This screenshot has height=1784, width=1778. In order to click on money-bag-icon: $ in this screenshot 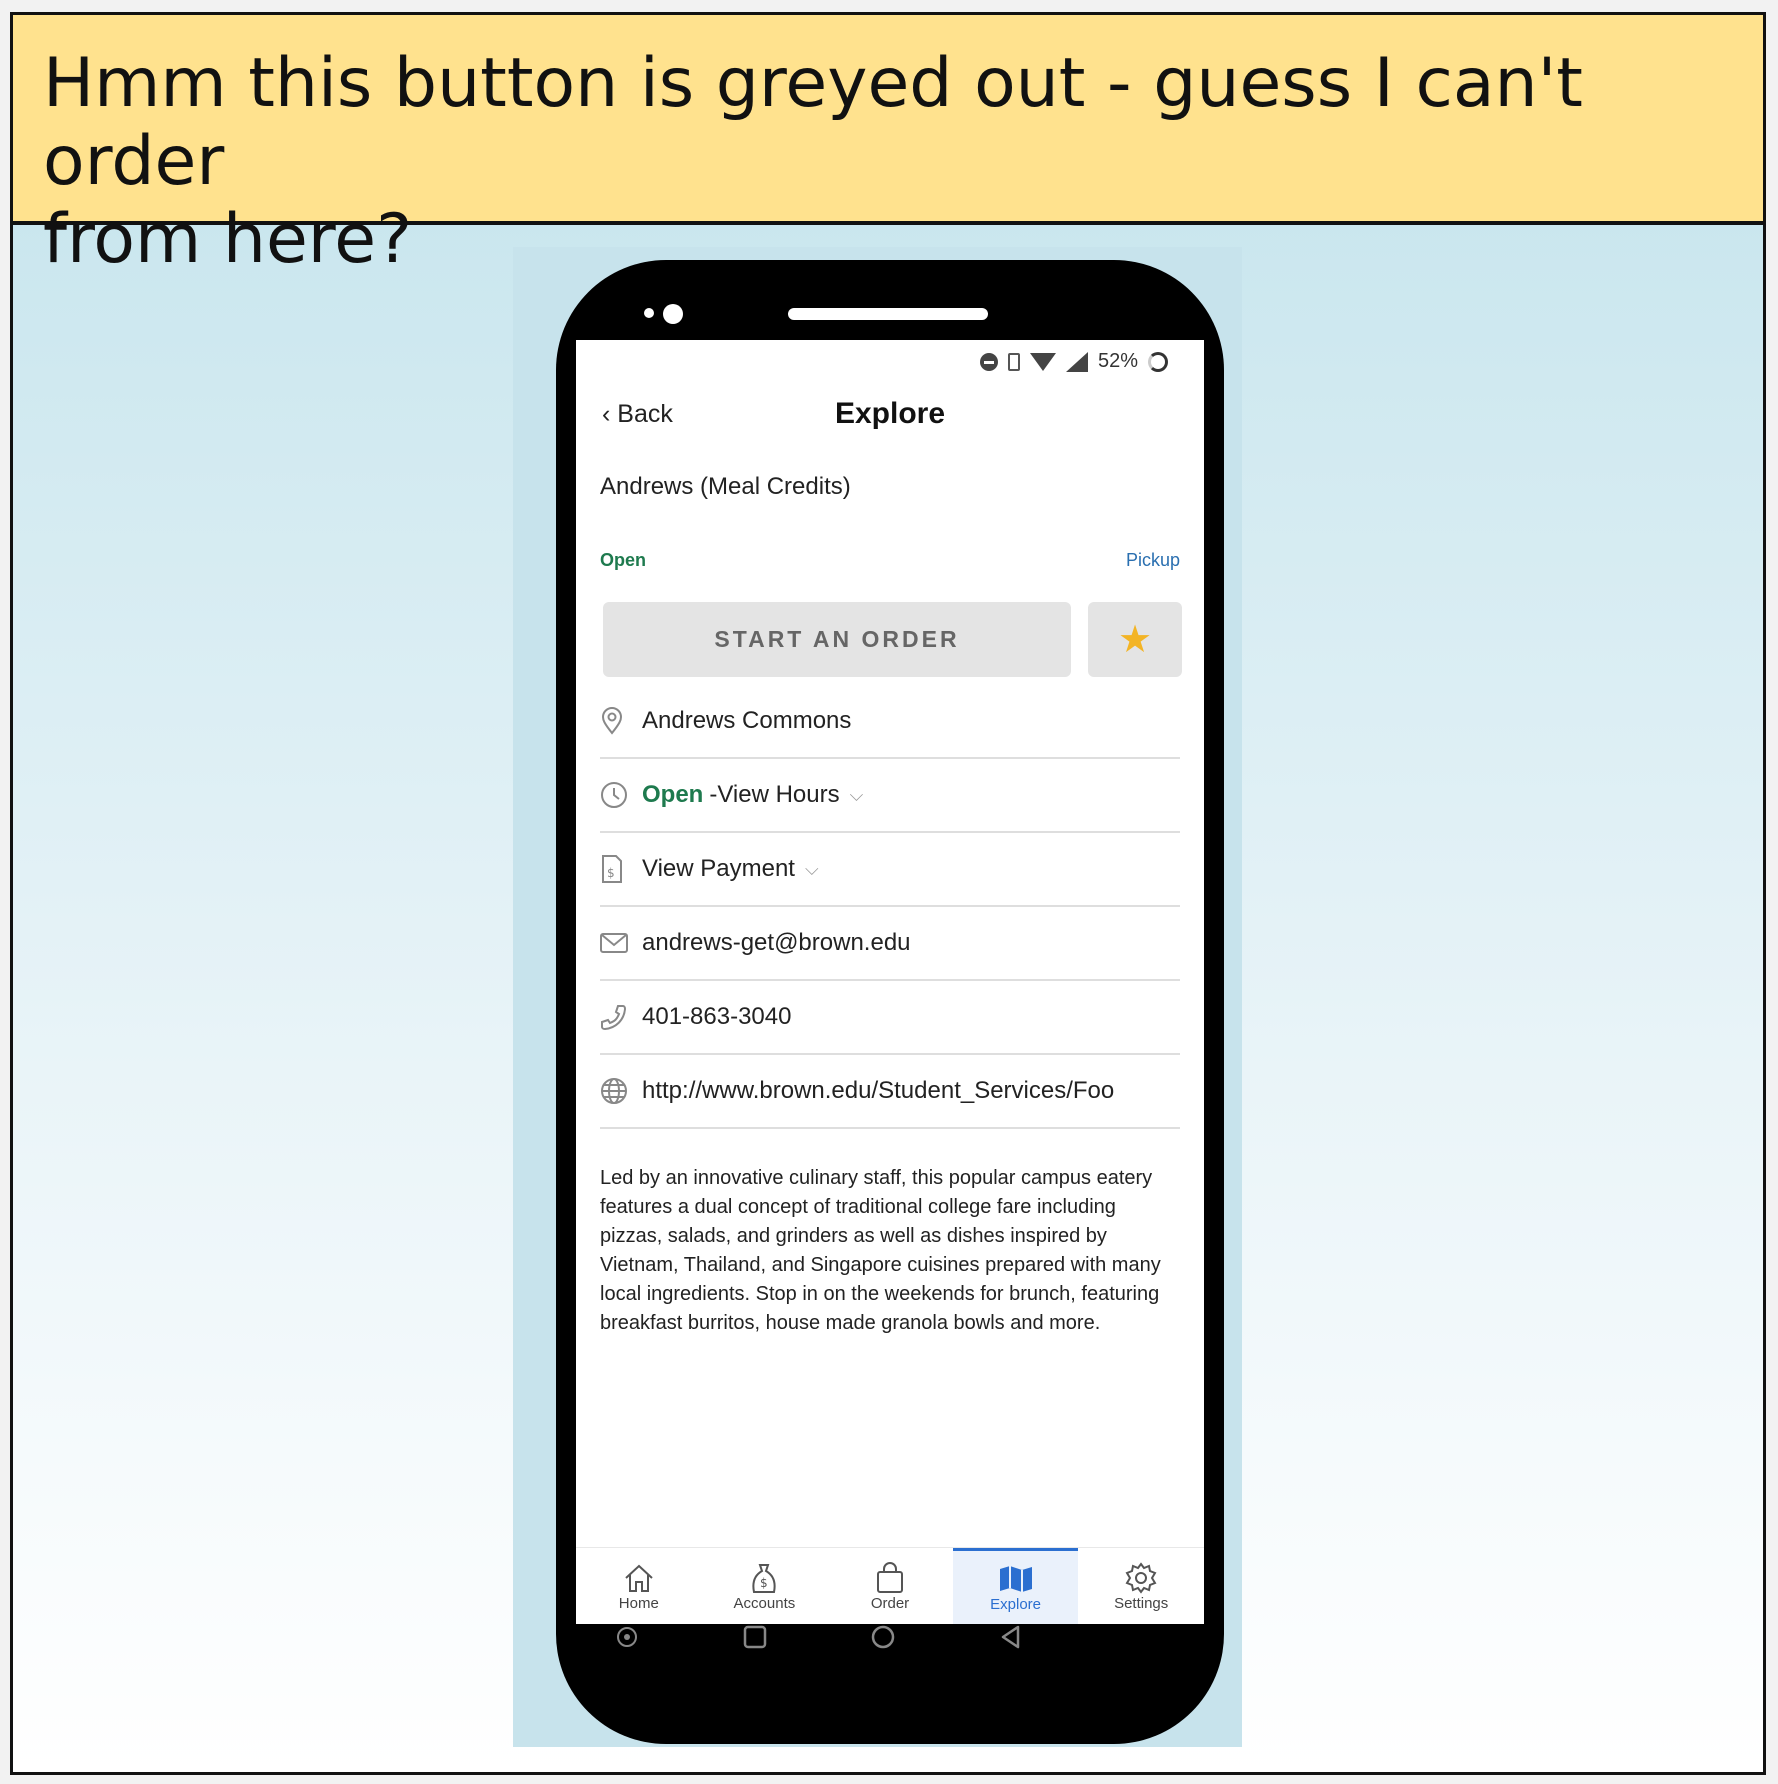, I will do `click(764, 1578)`.